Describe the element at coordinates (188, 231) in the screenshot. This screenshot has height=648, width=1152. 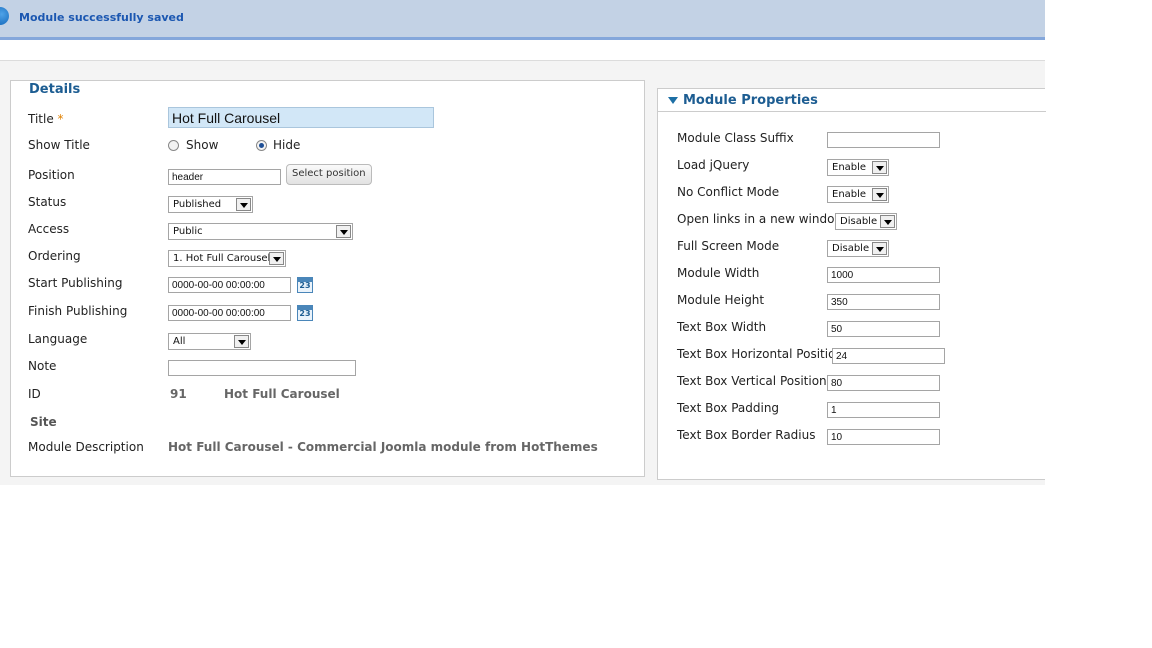
I see `access-value: Public` at that location.